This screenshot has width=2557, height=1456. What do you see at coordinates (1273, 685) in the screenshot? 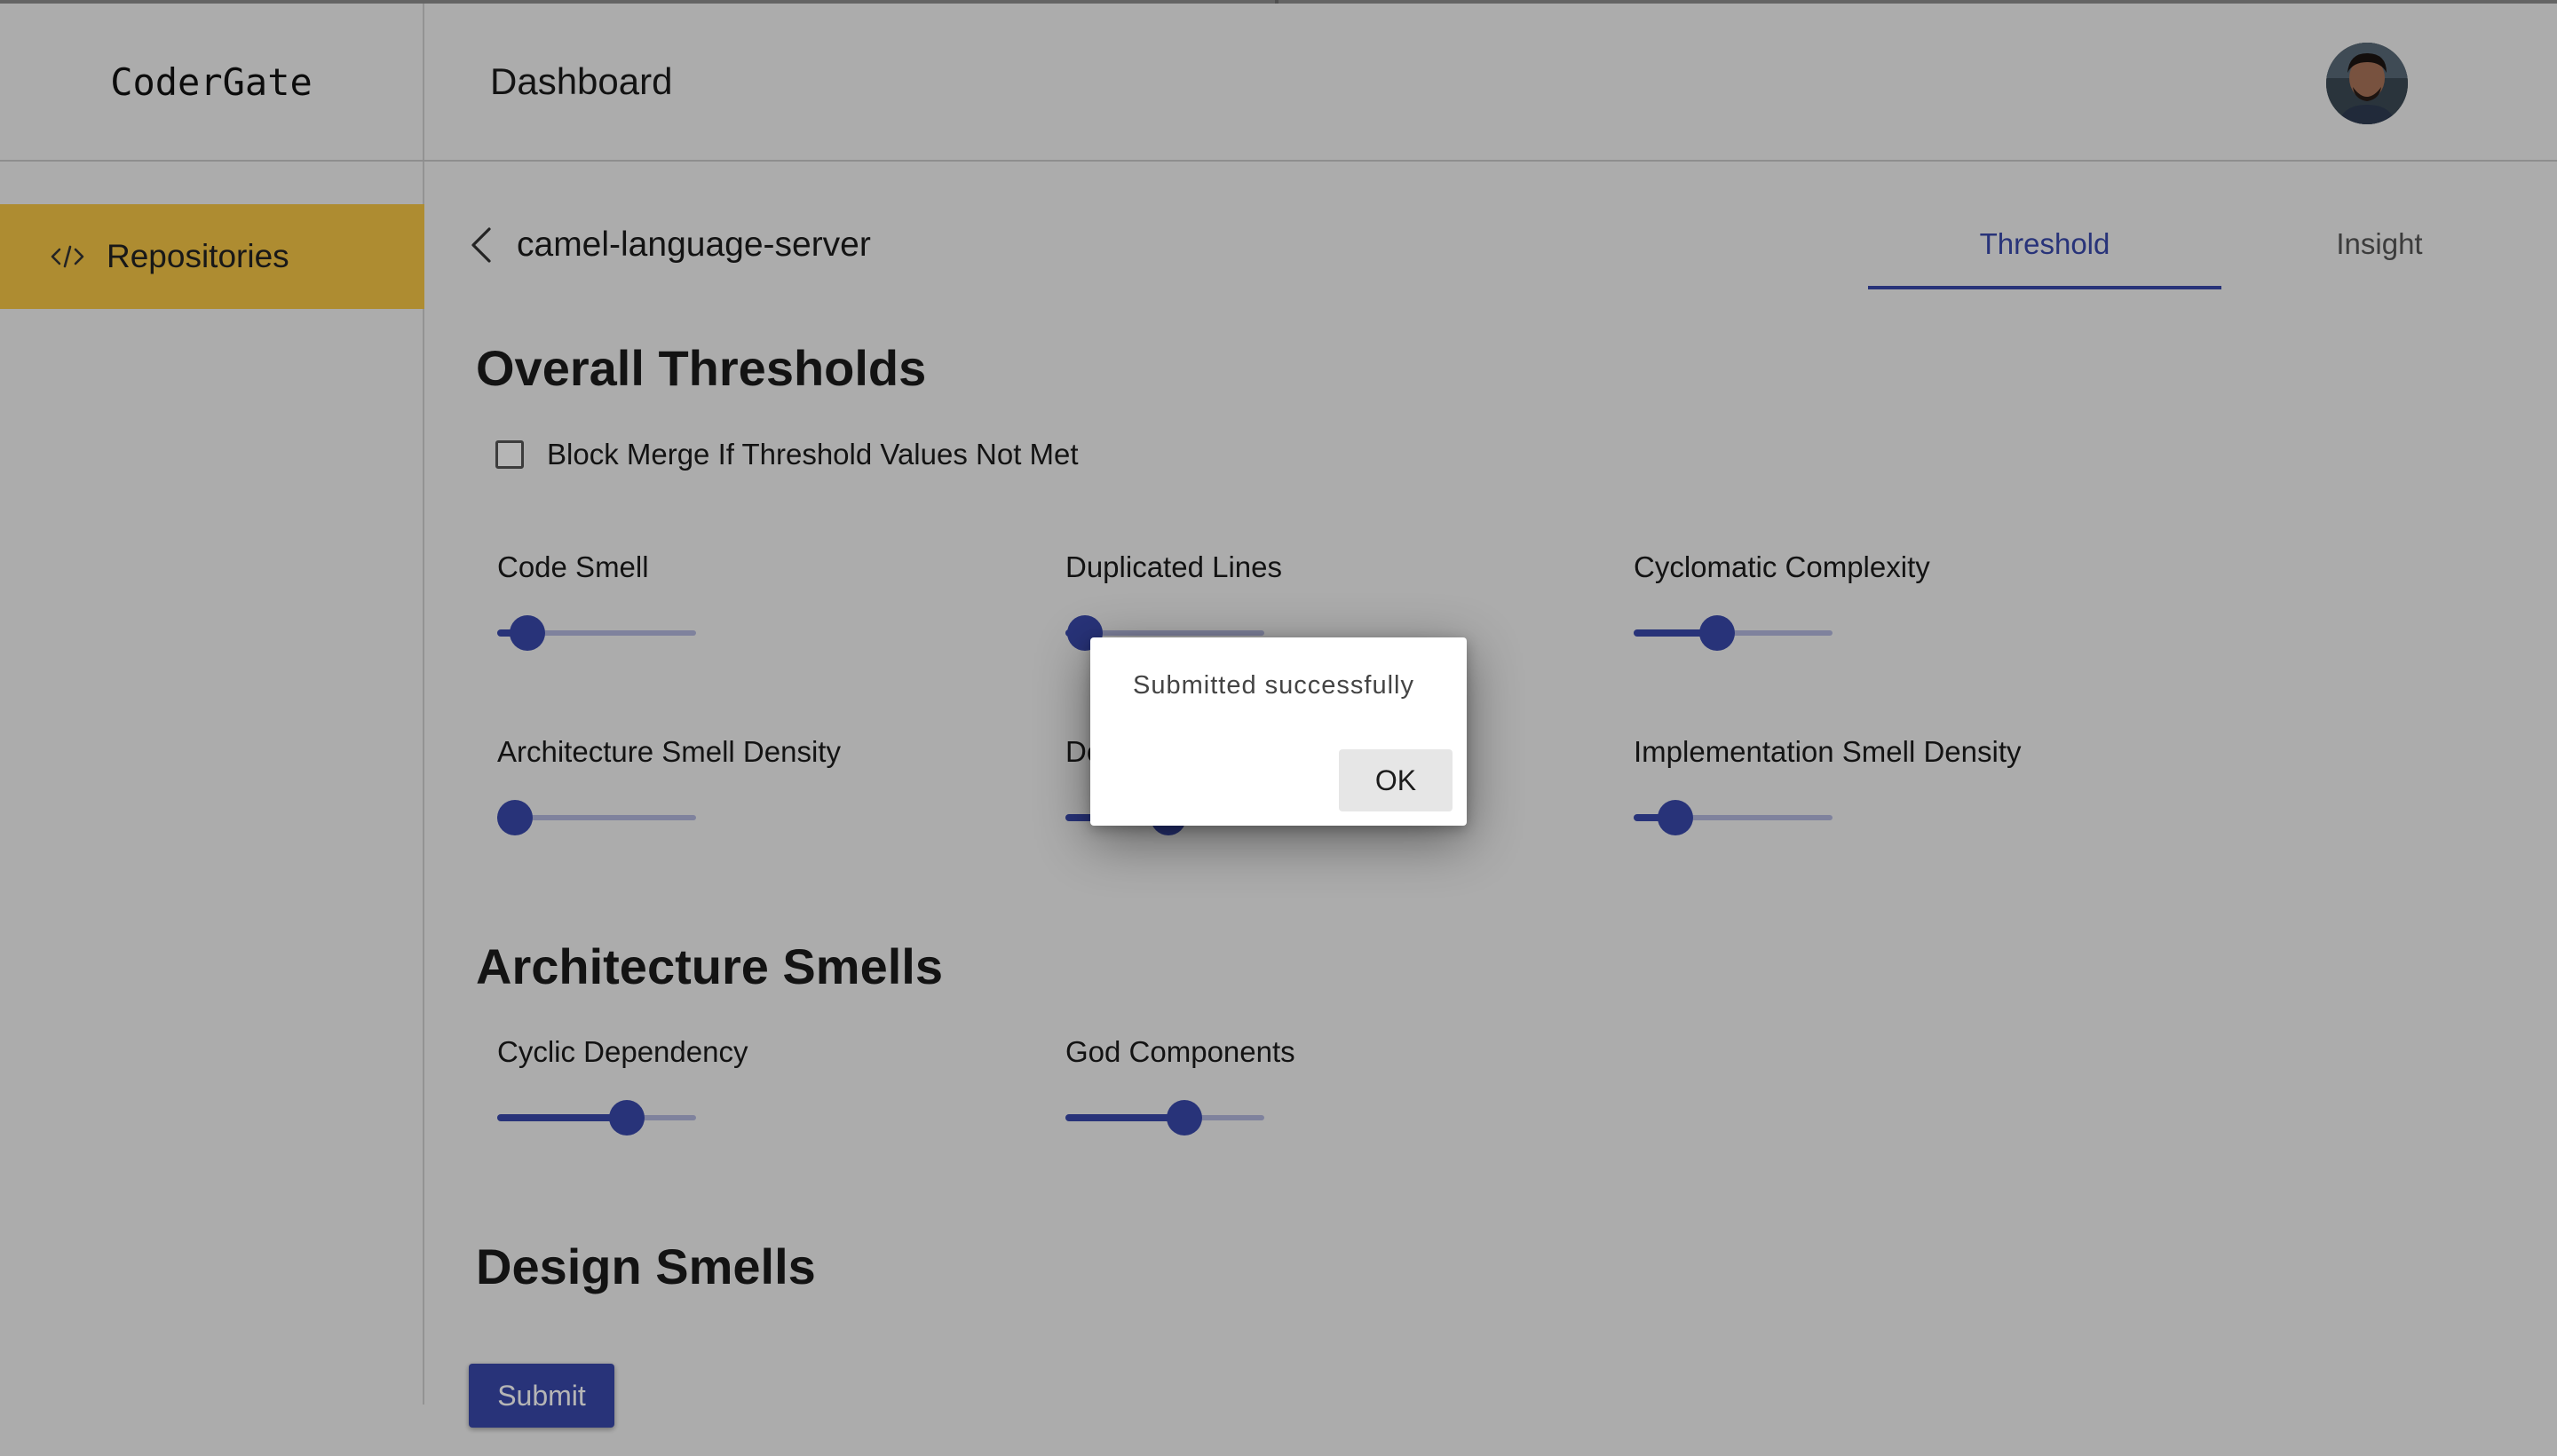
I see `dialog-message: Submitted successfully` at bounding box center [1273, 685].